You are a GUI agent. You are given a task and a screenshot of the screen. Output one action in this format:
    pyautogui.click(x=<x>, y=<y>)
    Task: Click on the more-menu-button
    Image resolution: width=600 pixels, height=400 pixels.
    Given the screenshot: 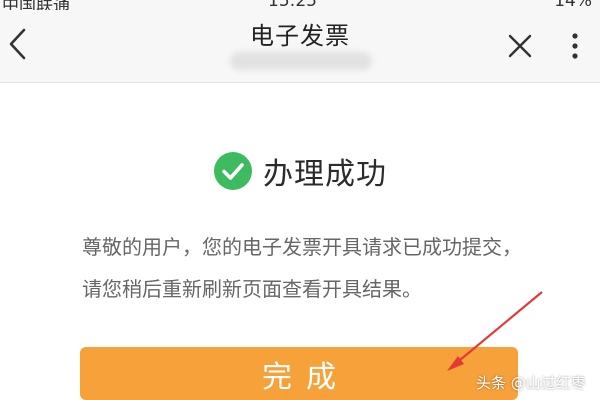 What is the action you would take?
    pyautogui.click(x=575, y=46)
    